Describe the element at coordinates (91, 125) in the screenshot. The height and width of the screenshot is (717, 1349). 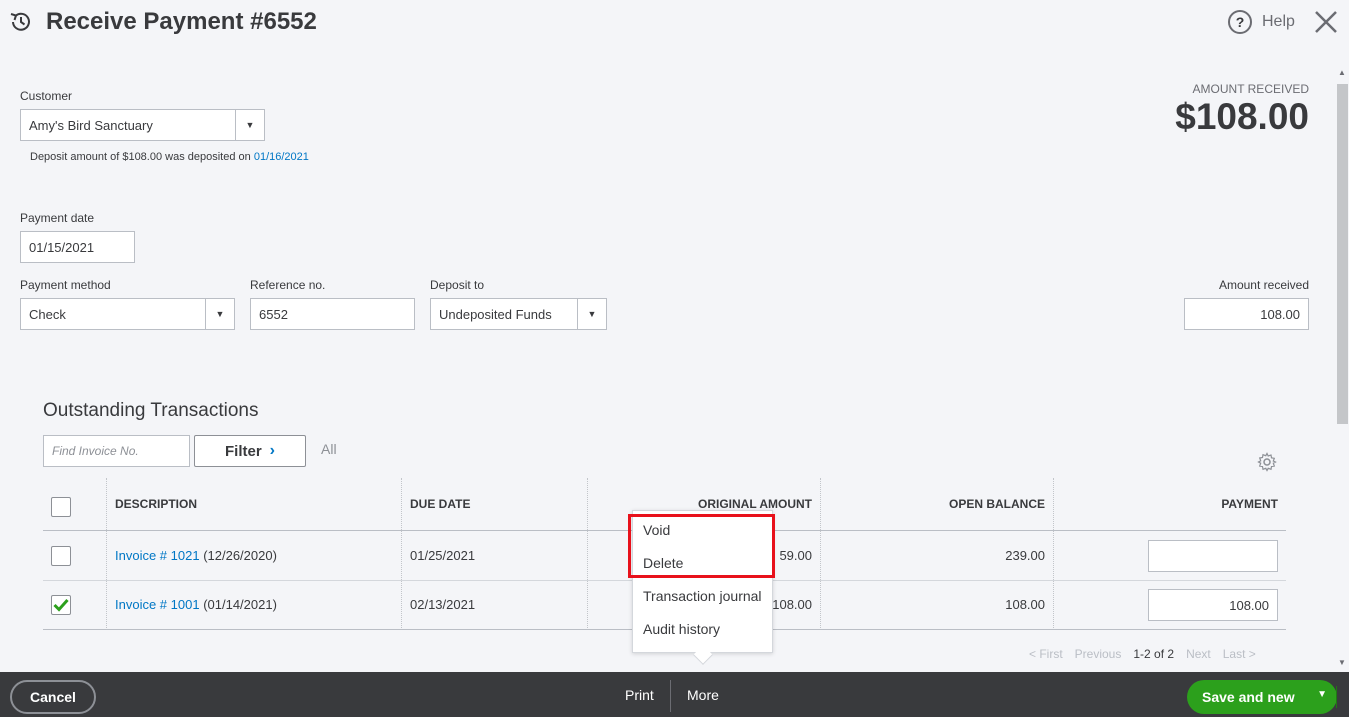
I see `customer-value: Amy's Bird Sanctuary` at that location.